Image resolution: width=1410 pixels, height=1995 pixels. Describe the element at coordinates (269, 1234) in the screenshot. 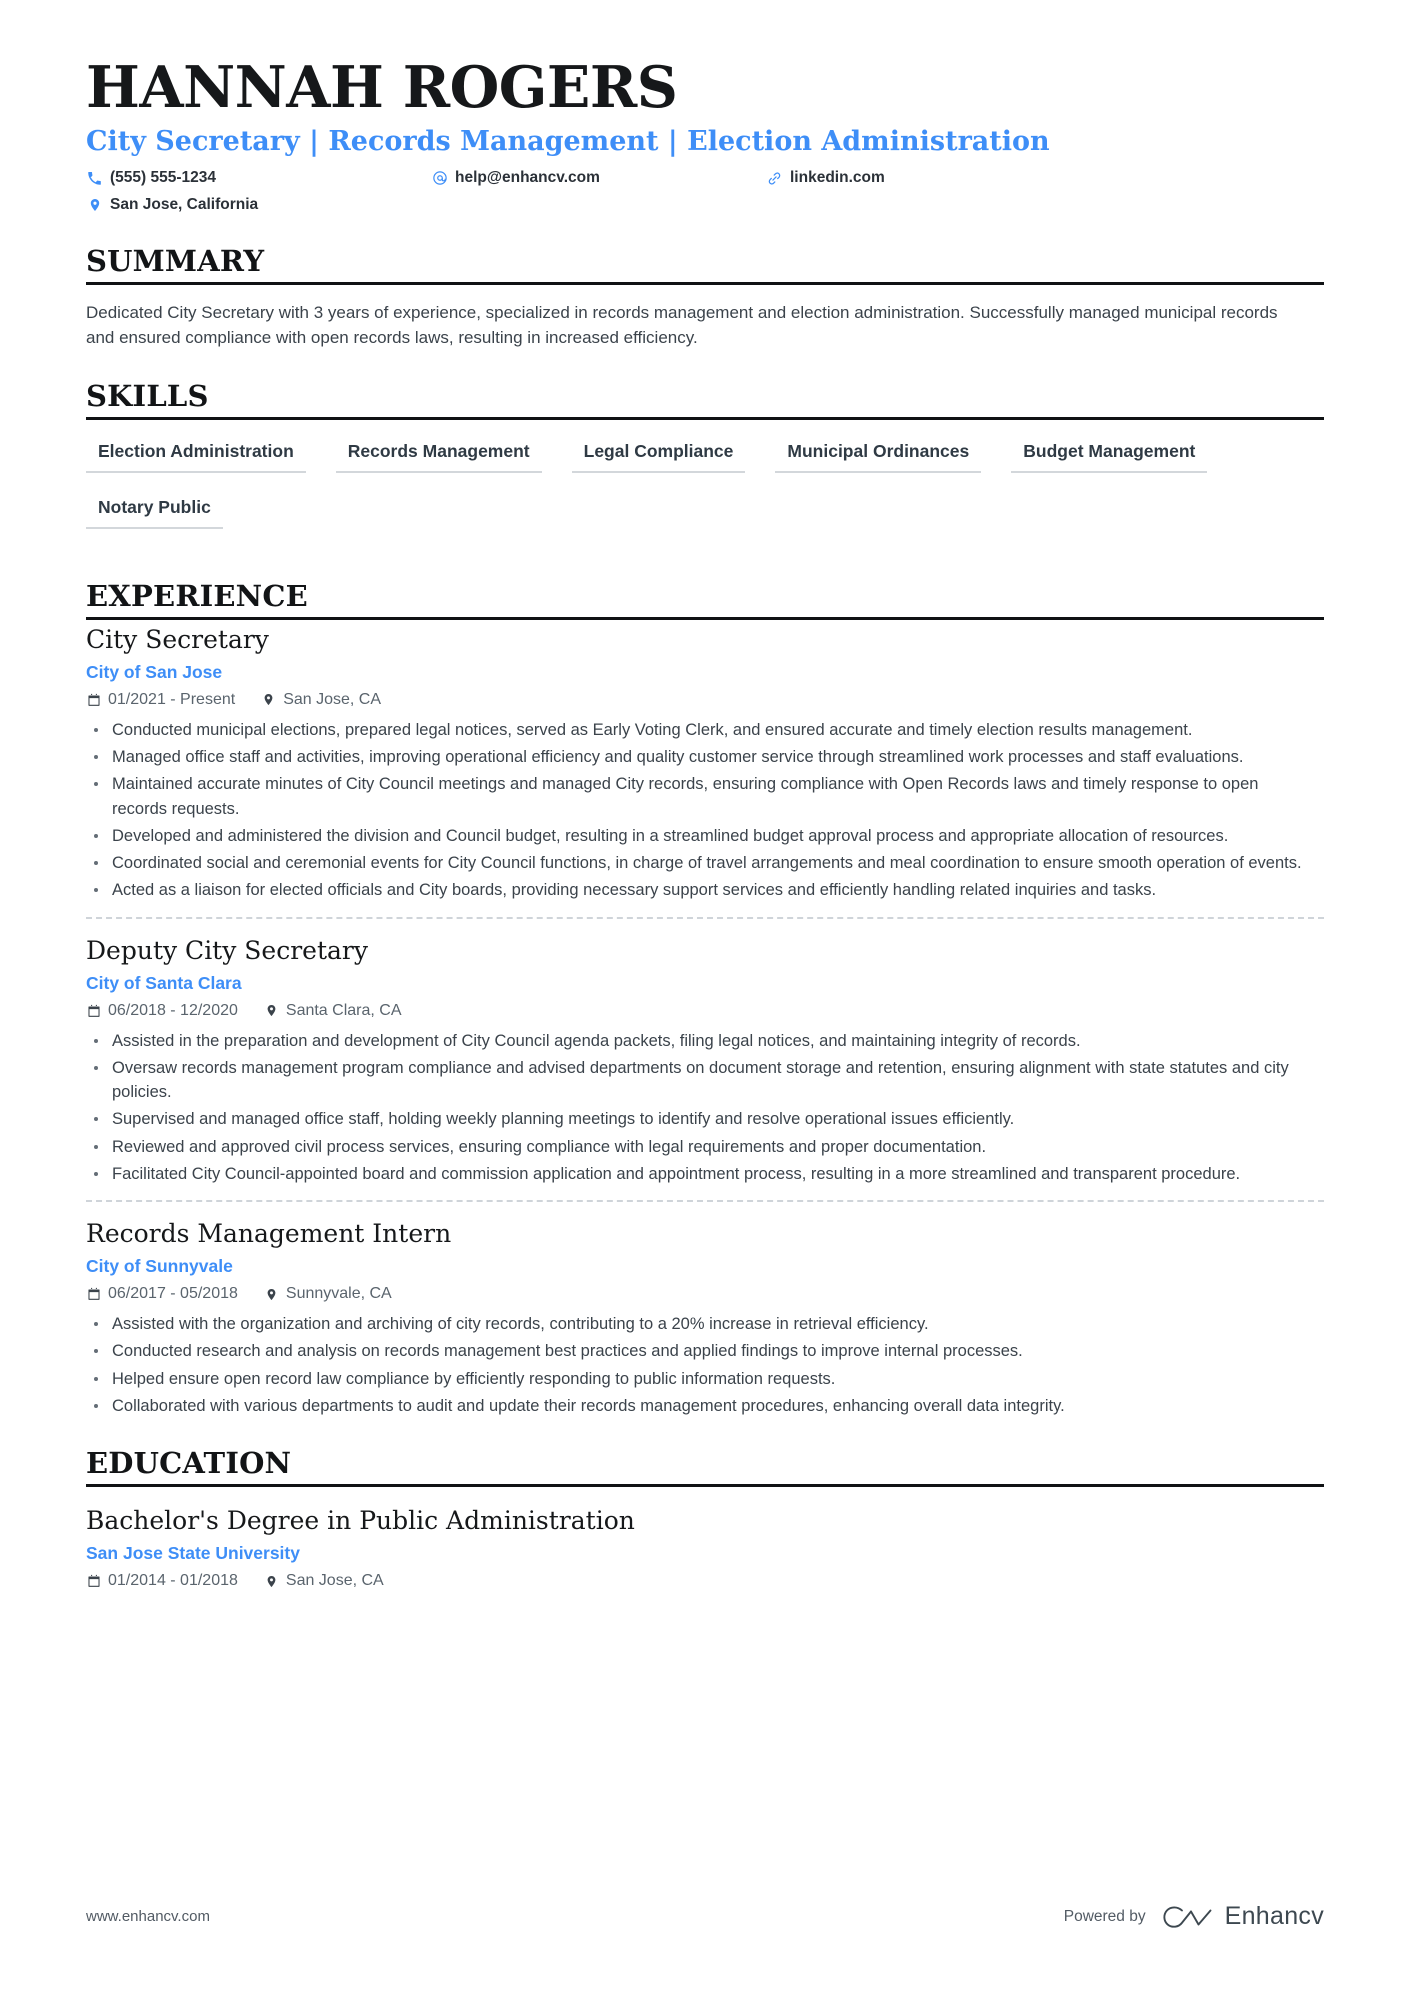

I see `experience-role: Records Management Intern` at that location.